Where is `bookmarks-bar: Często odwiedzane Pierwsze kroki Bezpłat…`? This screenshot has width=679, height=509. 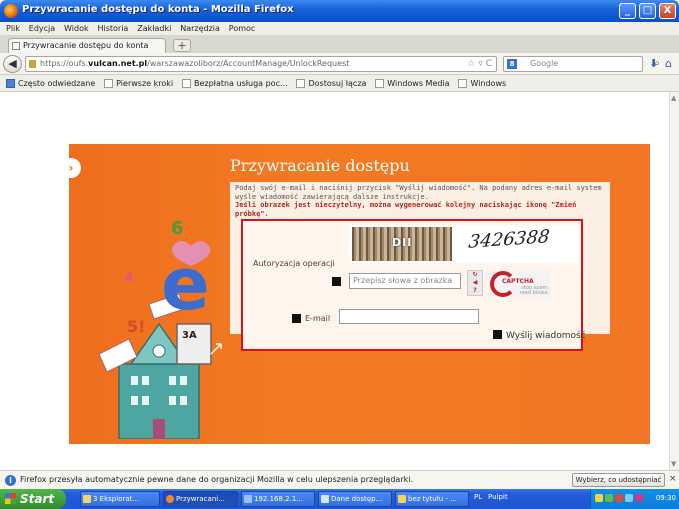 bookmarks-bar: Często odwiedzane Pierwsze kroki Bezpłat… is located at coordinates (339, 83).